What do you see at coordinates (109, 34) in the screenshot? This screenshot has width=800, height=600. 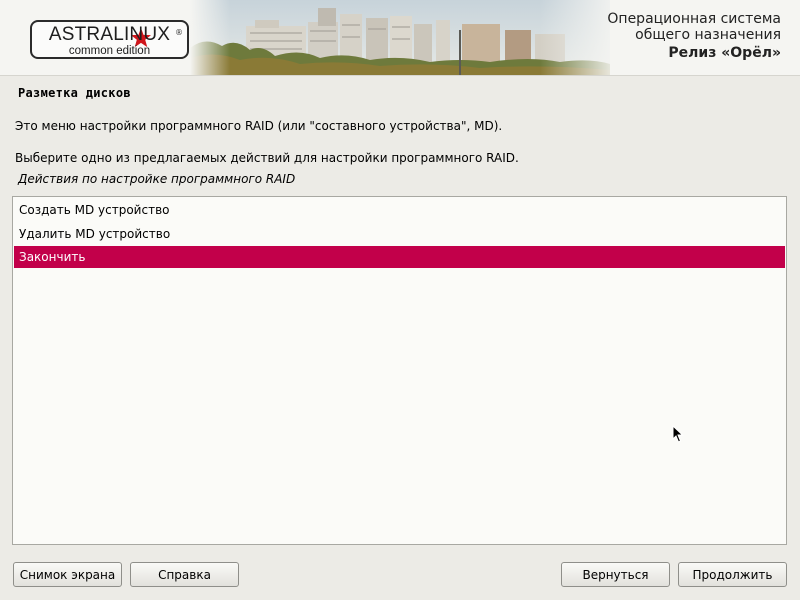 I see `logo-name: ASTRALINUX` at bounding box center [109, 34].